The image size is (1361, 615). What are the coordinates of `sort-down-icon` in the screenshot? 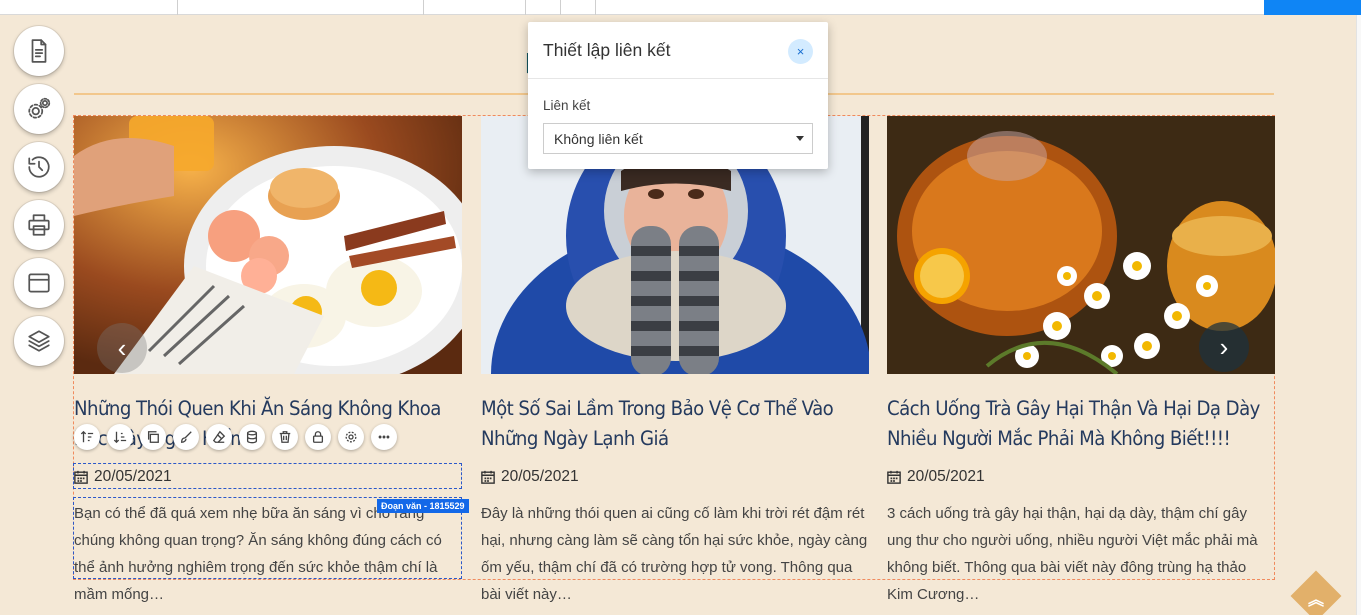 It's located at (120, 437).